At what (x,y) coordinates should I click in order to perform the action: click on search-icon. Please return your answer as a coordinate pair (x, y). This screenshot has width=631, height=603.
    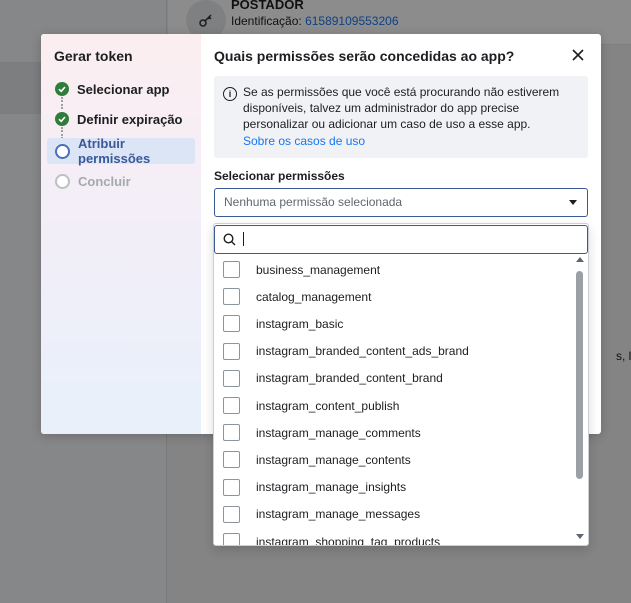
    Looking at the image, I should click on (229, 239).